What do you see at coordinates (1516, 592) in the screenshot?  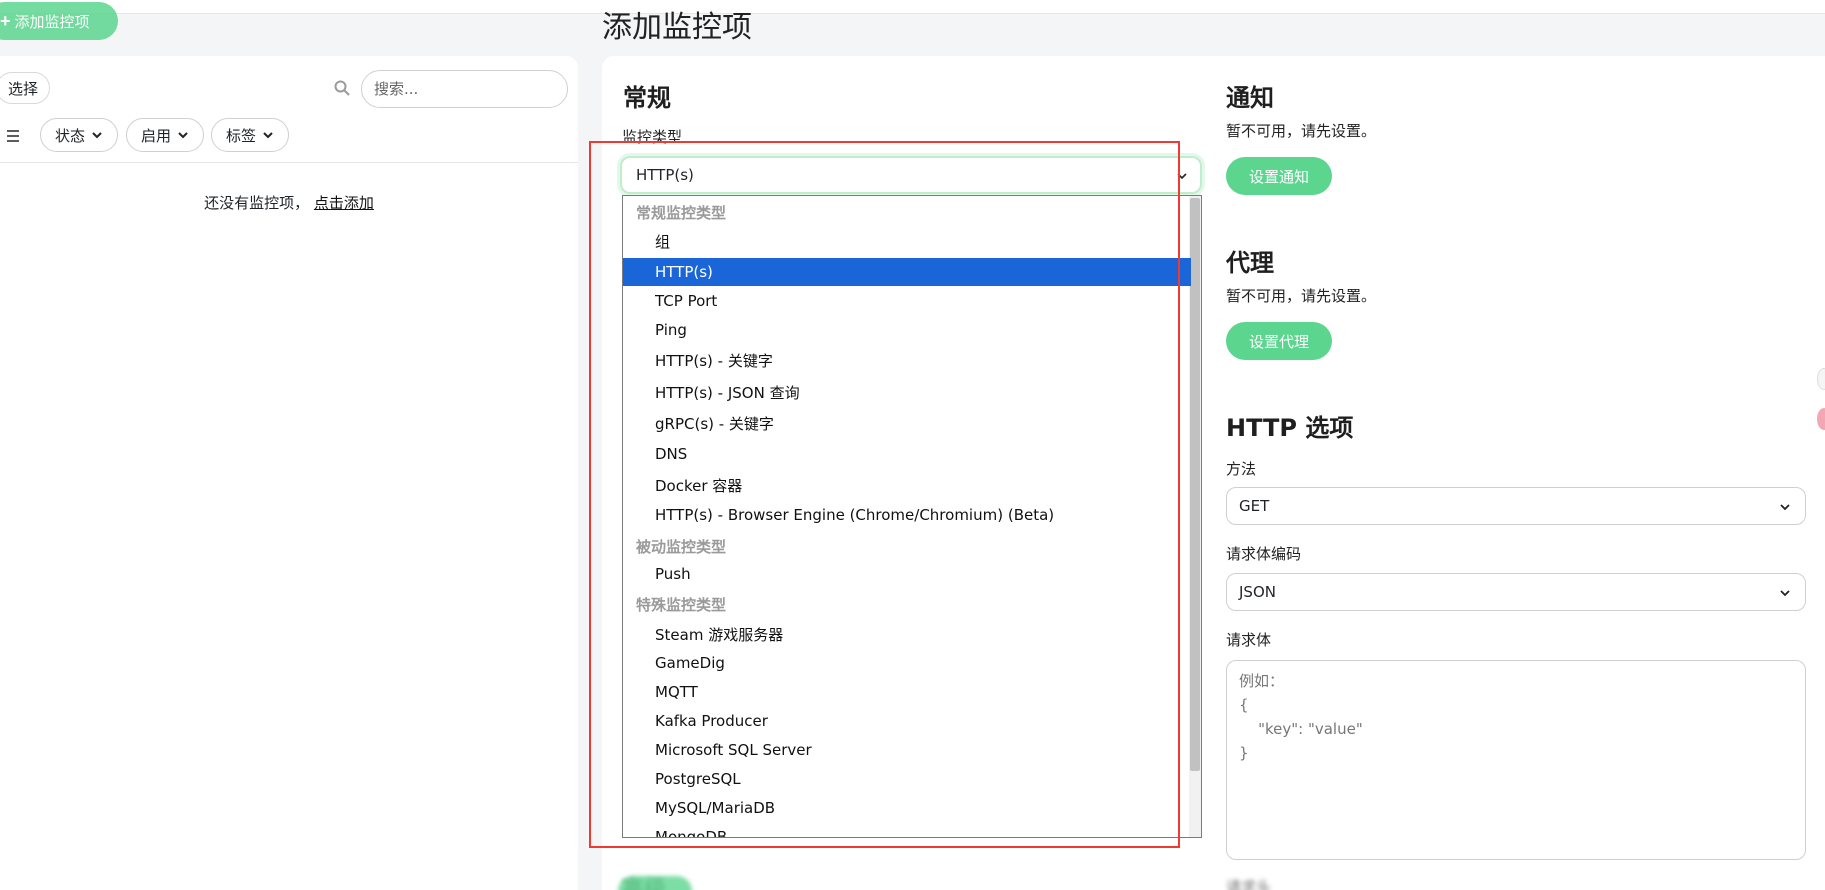 I see `encoding-select: JSON` at bounding box center [1516, 592].